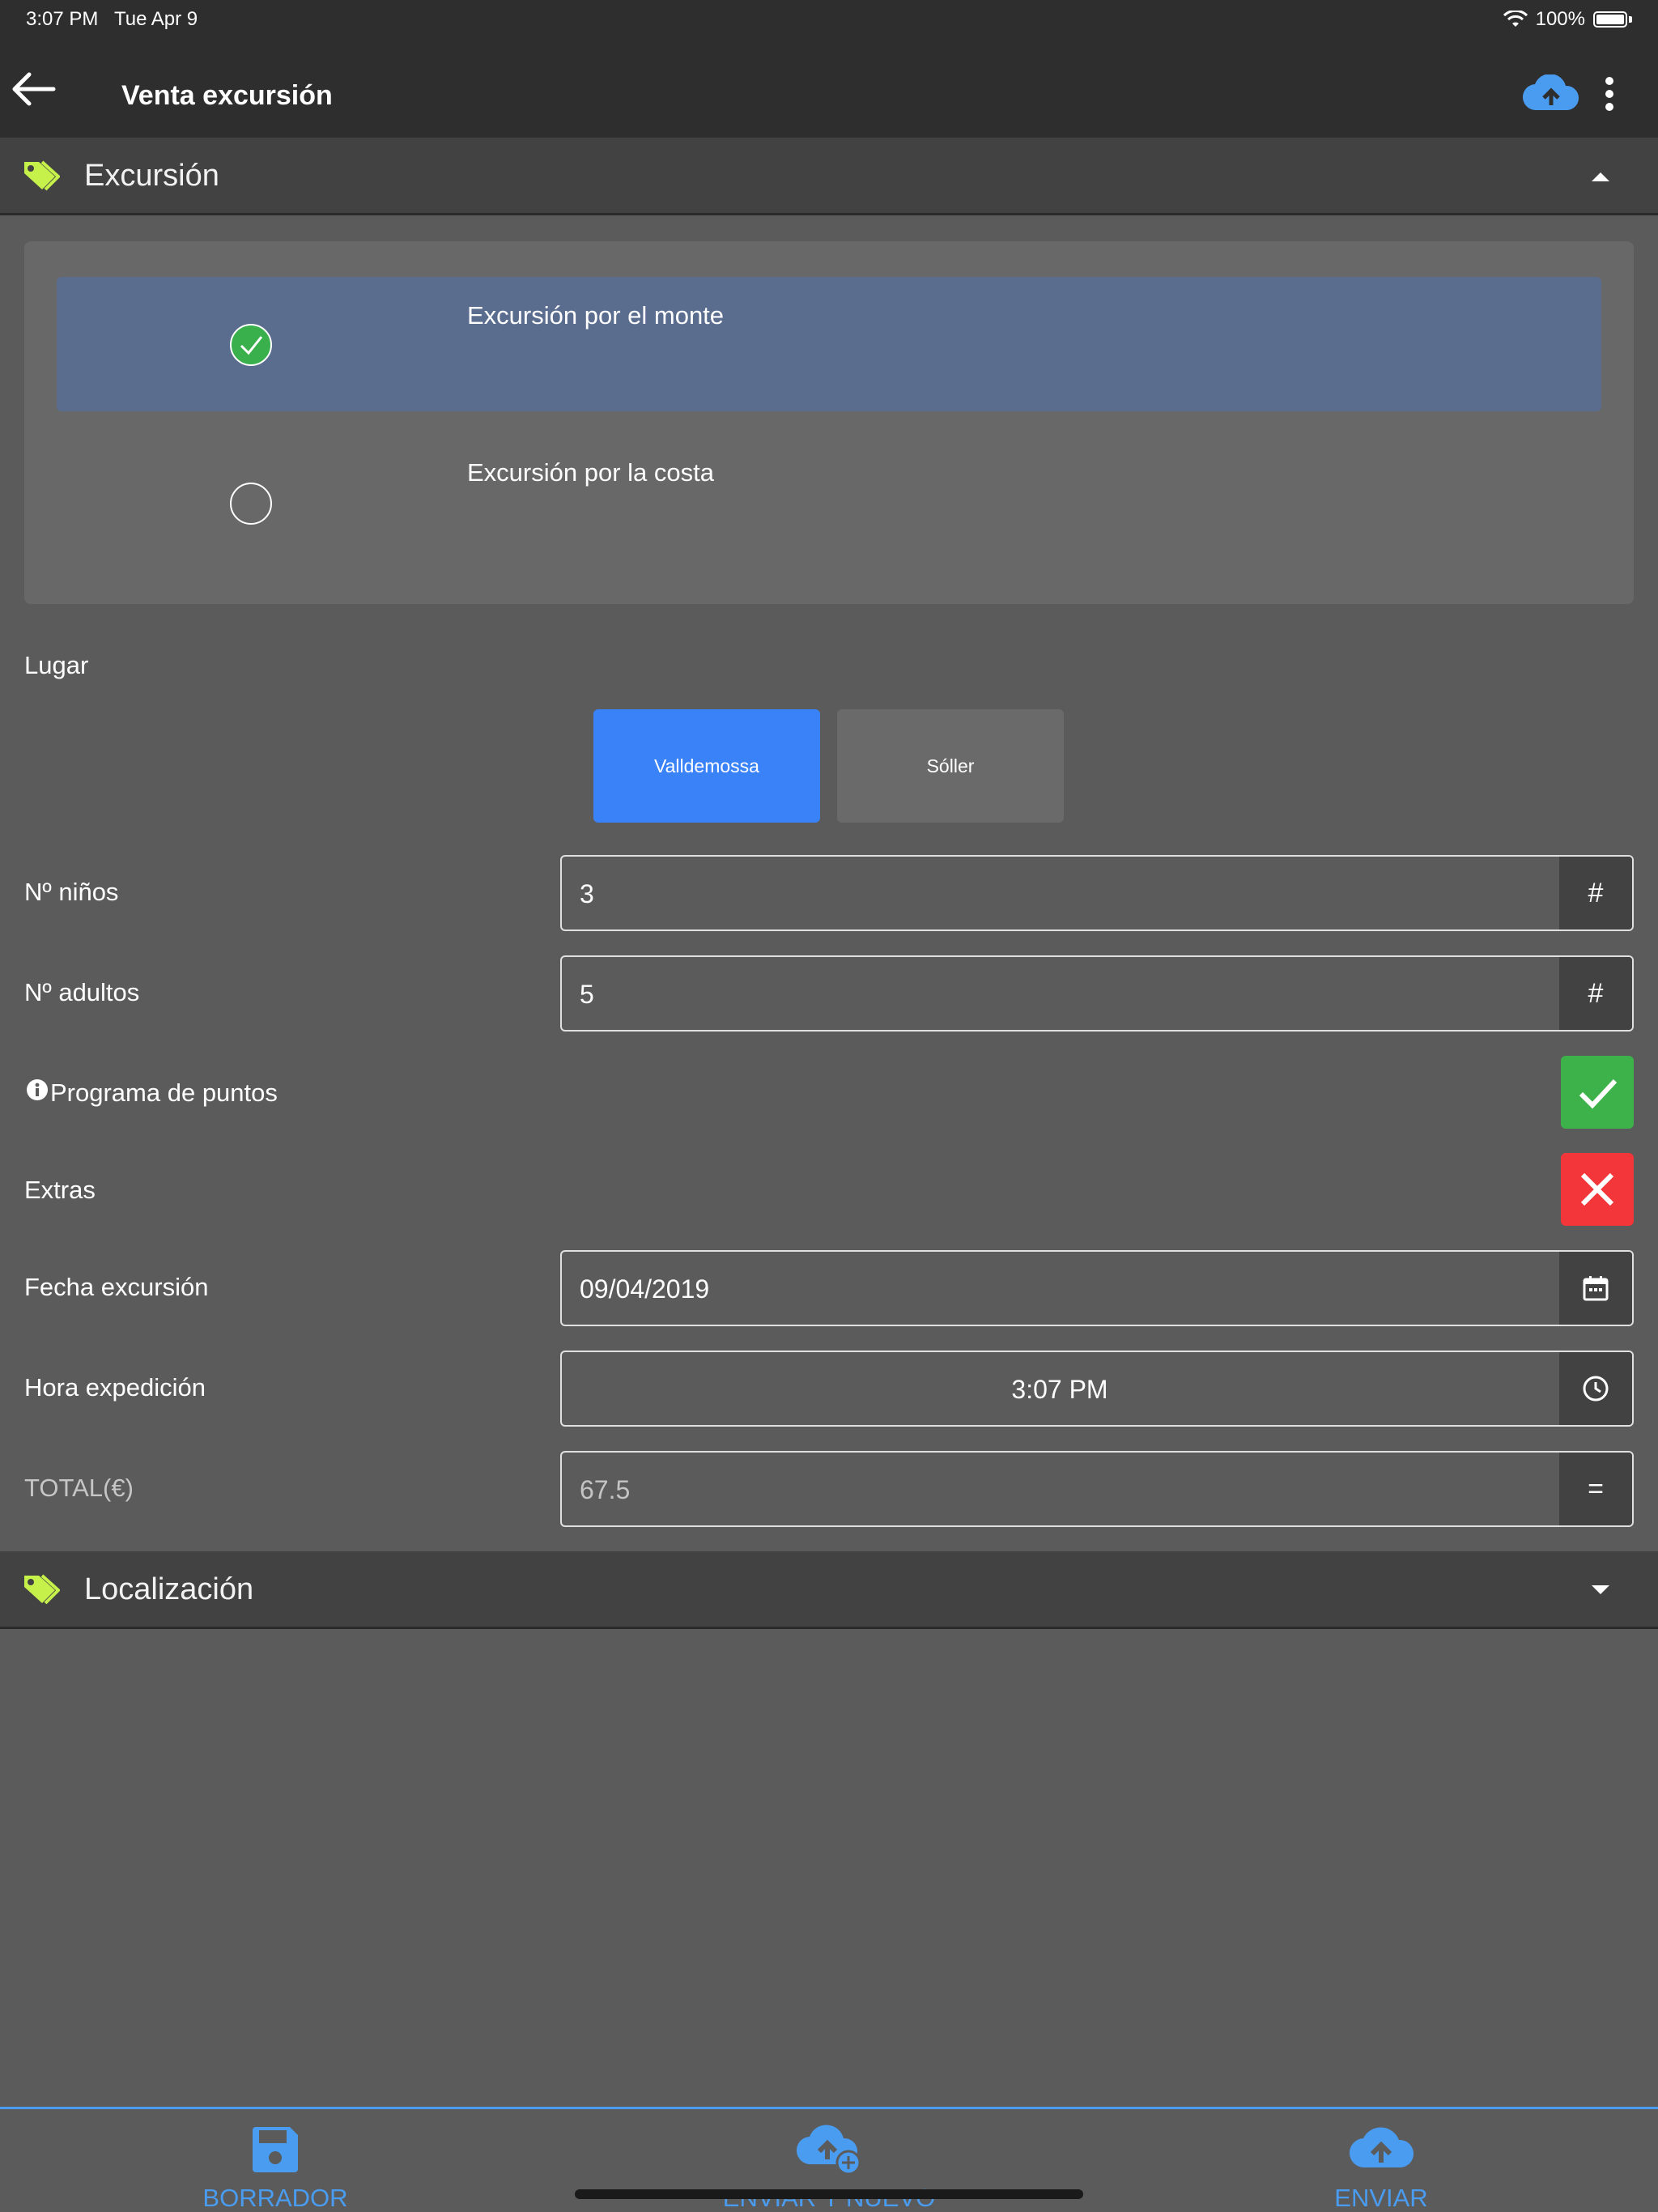 This screenshot has width=1658, height=2212. What do you see at coordinates (829, 19) in the screenshot?
I see `status-bar: 3:07 PM Tue Apr 9 100%` at bounding box center [829, 19].